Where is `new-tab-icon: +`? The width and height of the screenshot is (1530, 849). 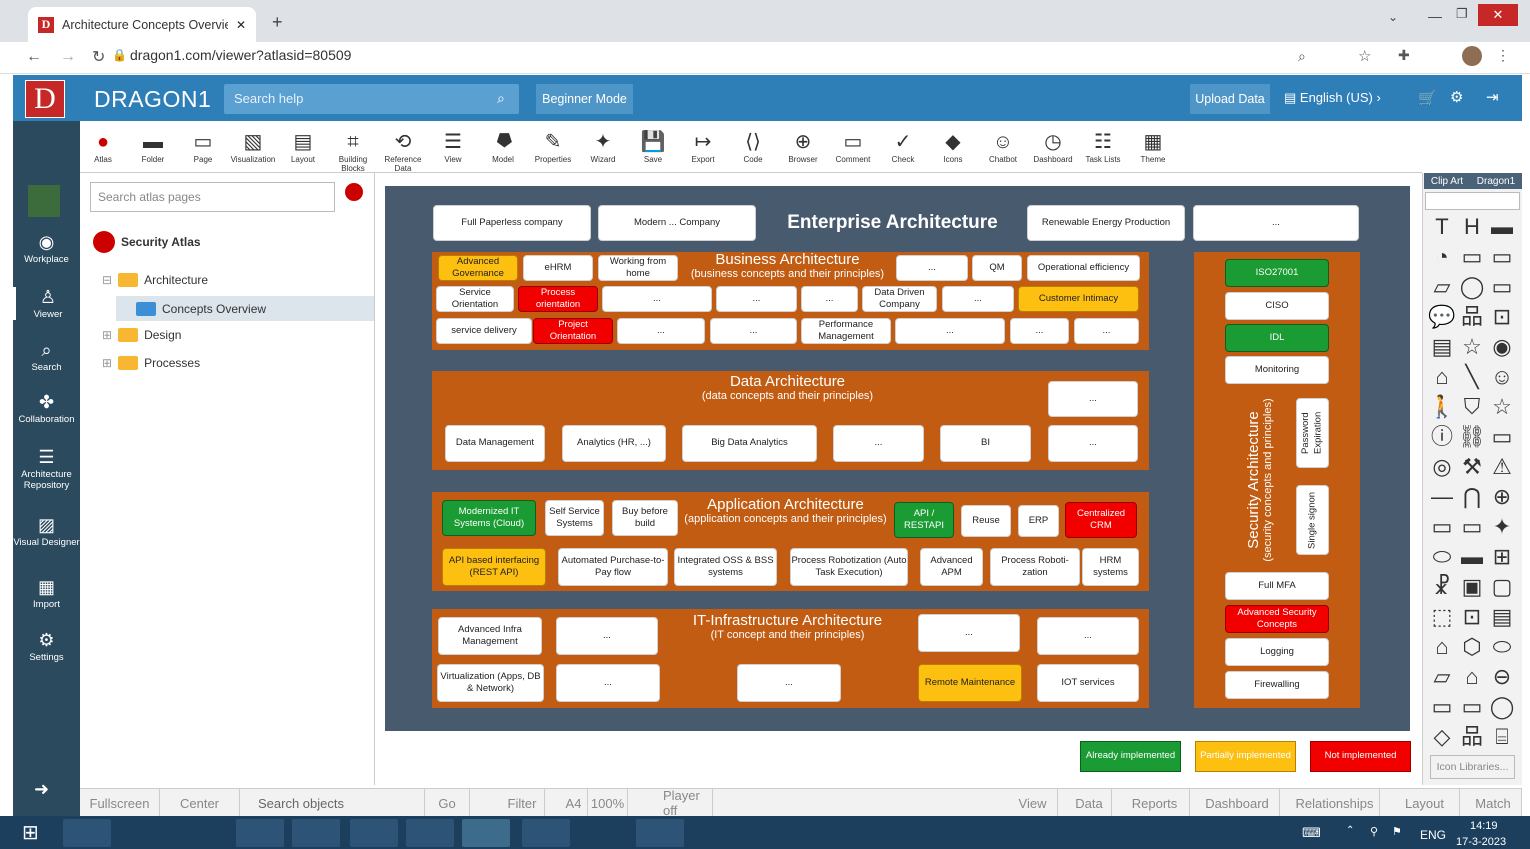 new-tab-icon: + is located at coordinates (277, 22).